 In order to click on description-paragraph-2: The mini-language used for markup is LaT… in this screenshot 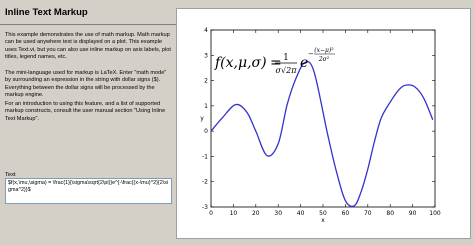, I will do `click(86, 84)`.